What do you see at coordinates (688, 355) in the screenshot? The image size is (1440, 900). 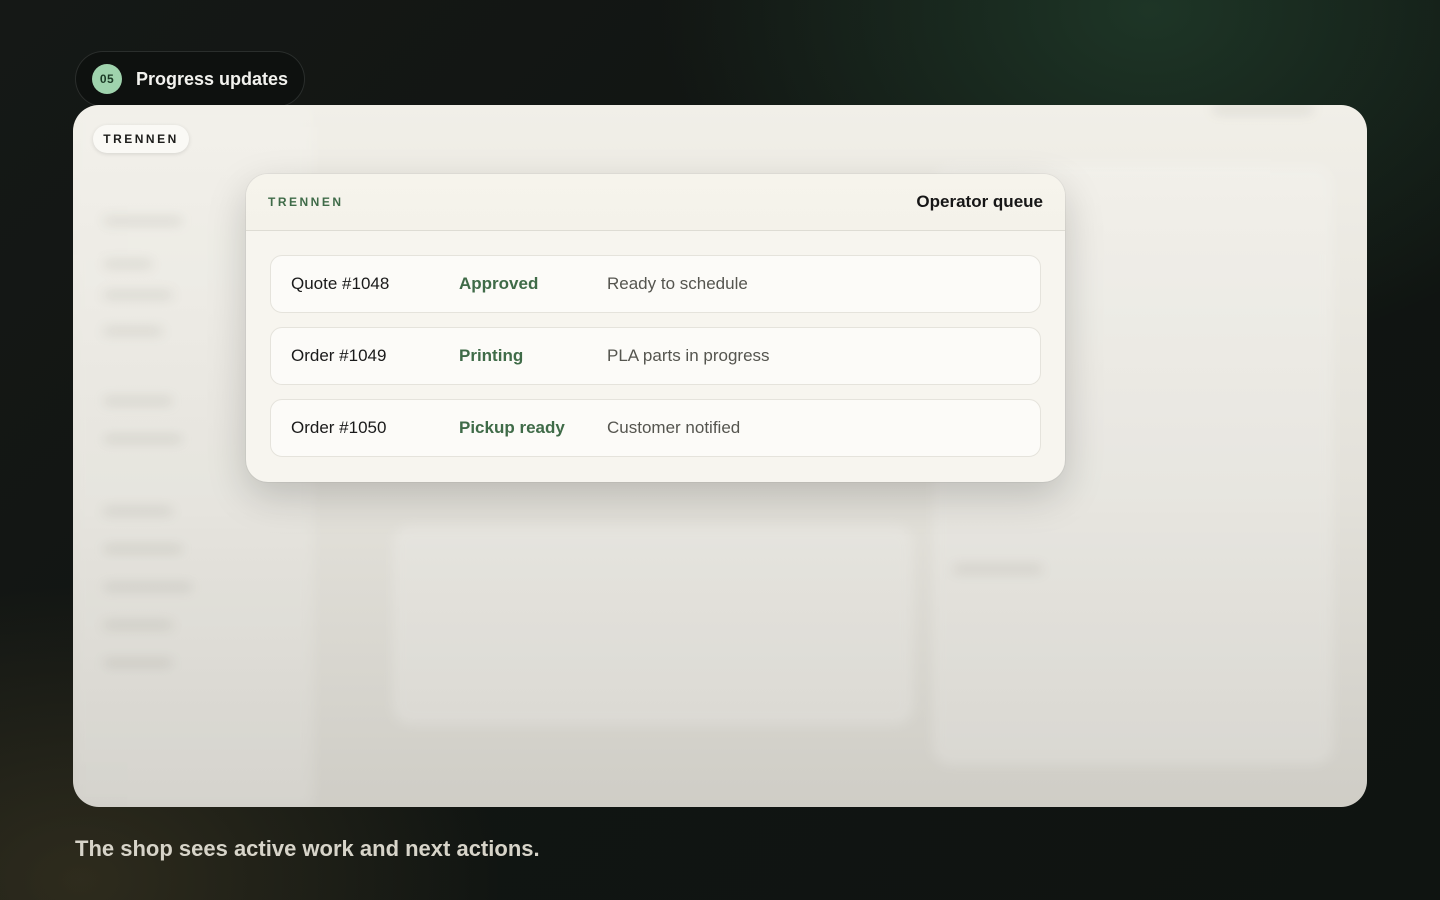 I see `row-note: PLA parts in progress` at bounding box center [688, 355].